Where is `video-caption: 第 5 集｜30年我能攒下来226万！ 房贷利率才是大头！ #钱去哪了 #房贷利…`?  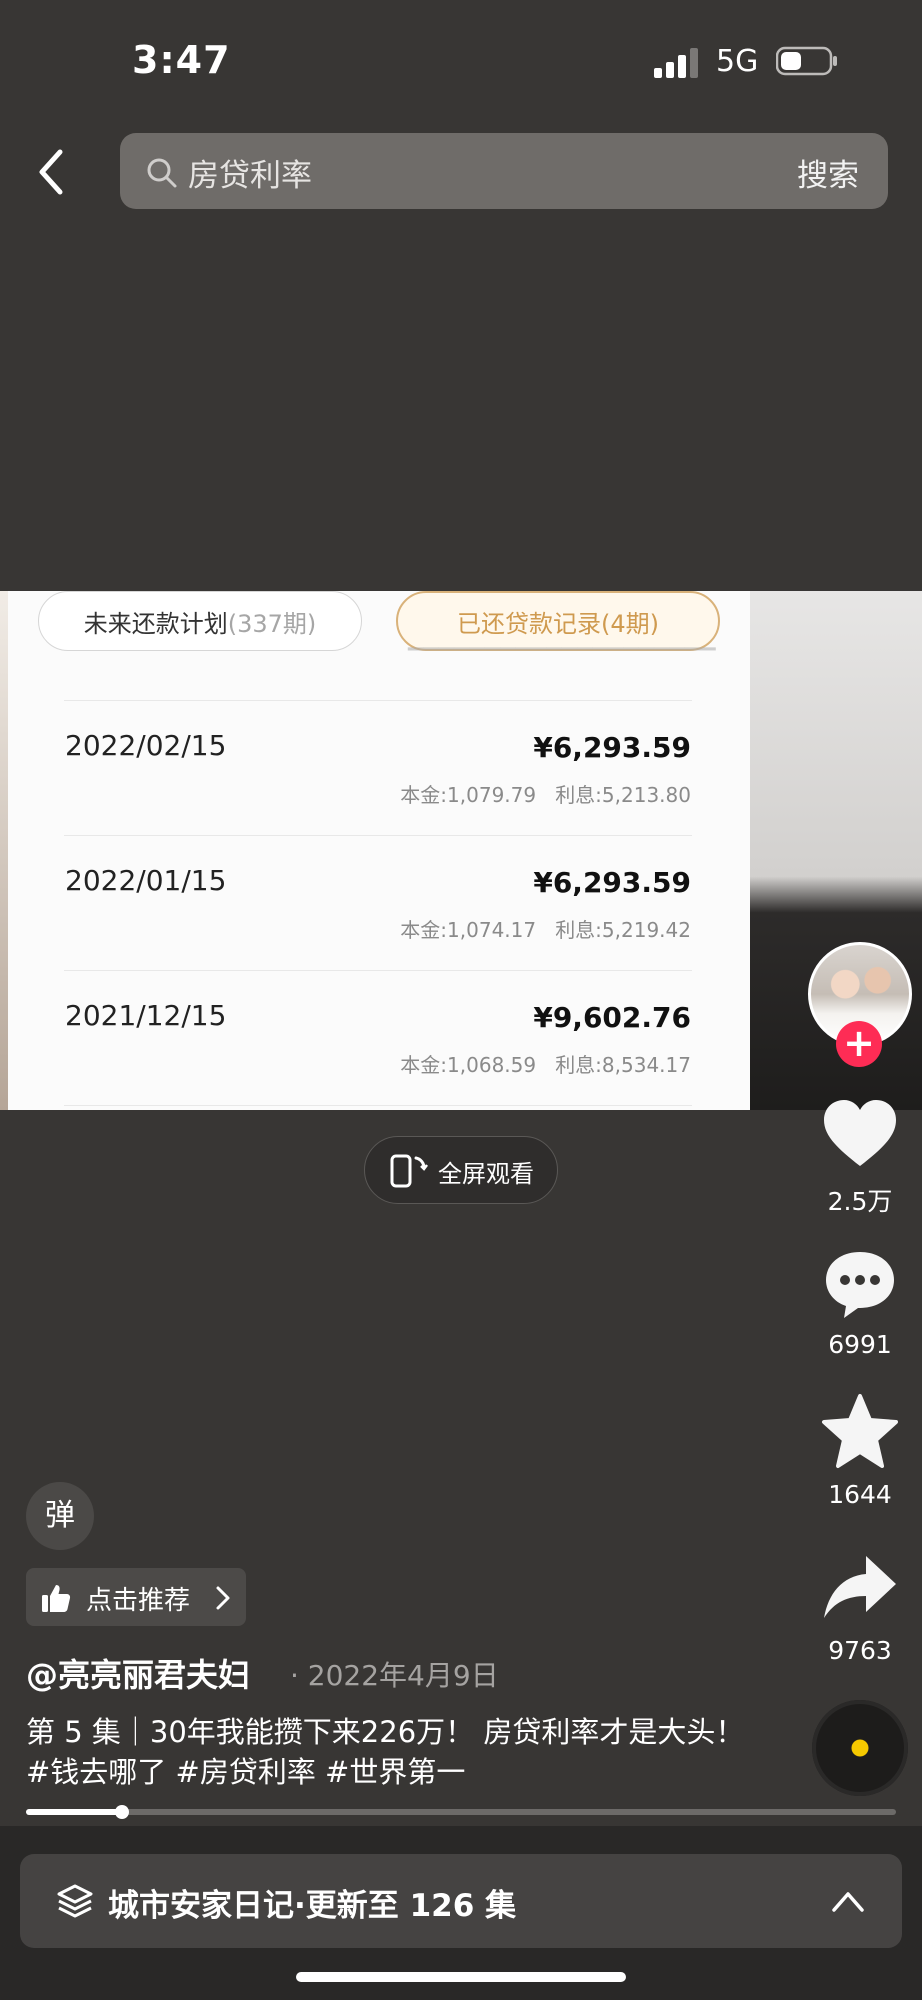
video-caption: 第 5 集｜30年我能攒下来226万！ 房贷利率才是大头！ #钱去哪了 #房贷利… is located at coordinates (386, 1752).